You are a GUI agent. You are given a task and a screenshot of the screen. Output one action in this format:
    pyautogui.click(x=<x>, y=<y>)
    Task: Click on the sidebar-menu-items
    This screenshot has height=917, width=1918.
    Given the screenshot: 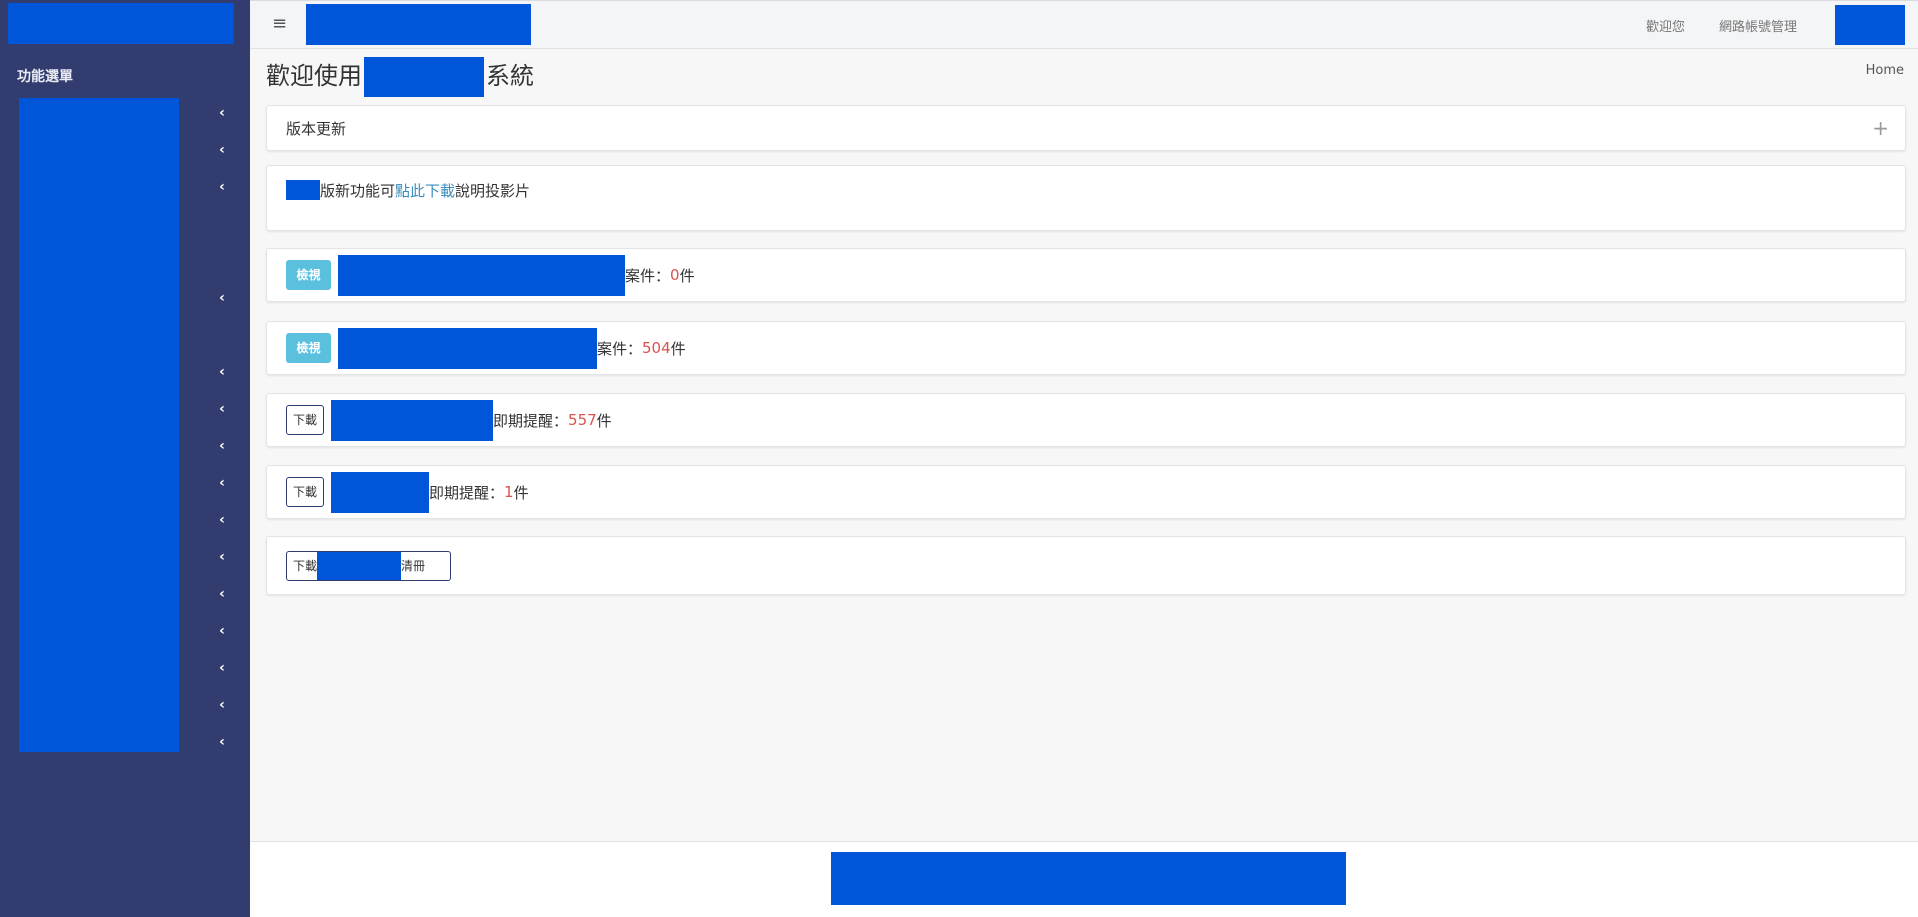 What is the action you would take?
    pyautogui.click(x=99, y=425)
    